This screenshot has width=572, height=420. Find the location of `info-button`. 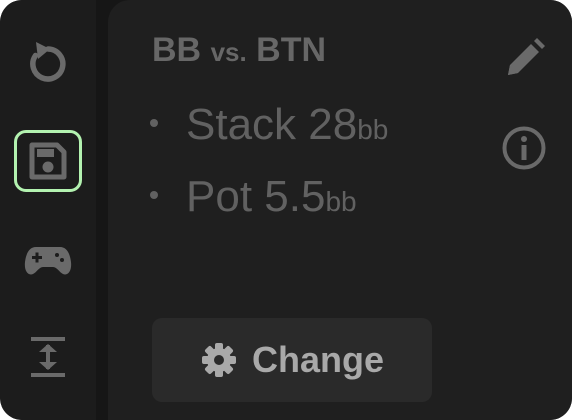

info-button is located at coordinates (524, 148).